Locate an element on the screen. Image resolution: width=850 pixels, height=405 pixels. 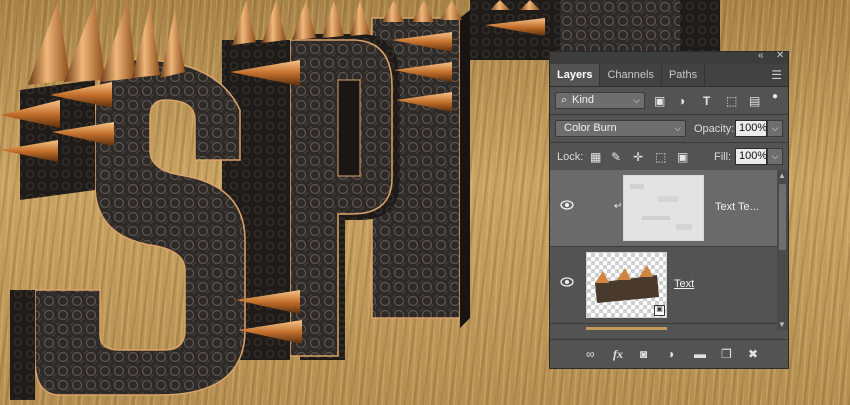
texture-thumbnail-image is located at coordinates (663, 208).